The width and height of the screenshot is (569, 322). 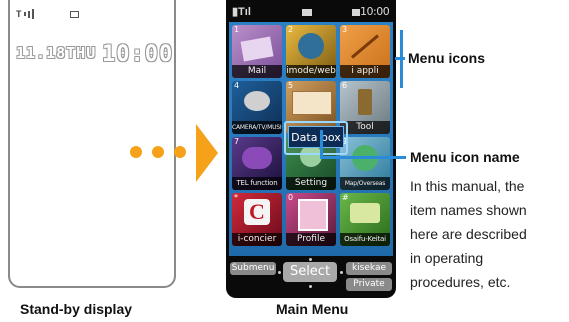 What do you see at coordinates (257, 212) in the screenshot?
I see `concier-icon: C` at bounding box center [257, 212].